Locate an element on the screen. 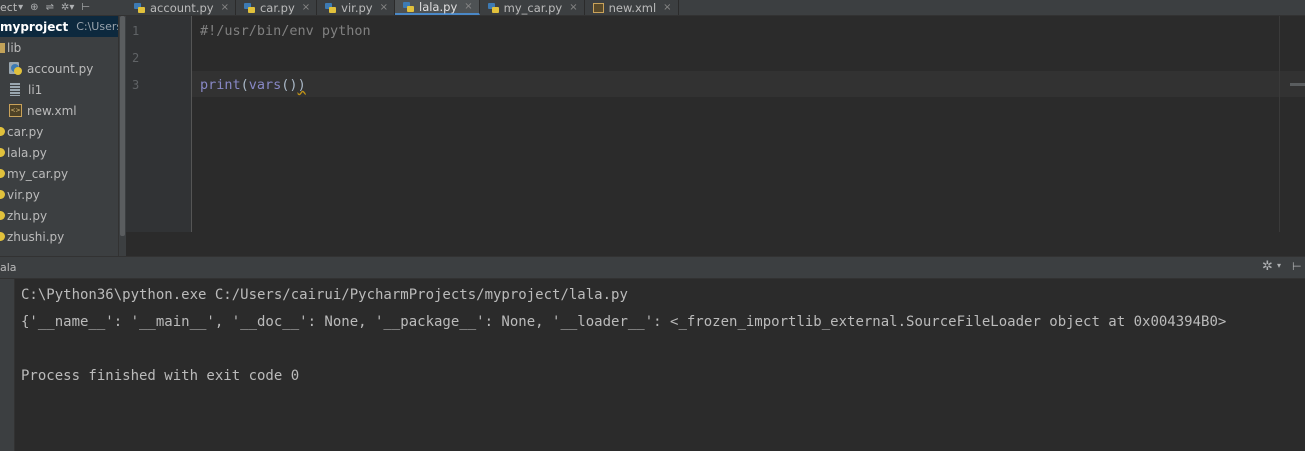 Image resolution: width=1305 pixels, height=451 pixels. sync-icon: ⊕ is located at coordinates (34, 7).